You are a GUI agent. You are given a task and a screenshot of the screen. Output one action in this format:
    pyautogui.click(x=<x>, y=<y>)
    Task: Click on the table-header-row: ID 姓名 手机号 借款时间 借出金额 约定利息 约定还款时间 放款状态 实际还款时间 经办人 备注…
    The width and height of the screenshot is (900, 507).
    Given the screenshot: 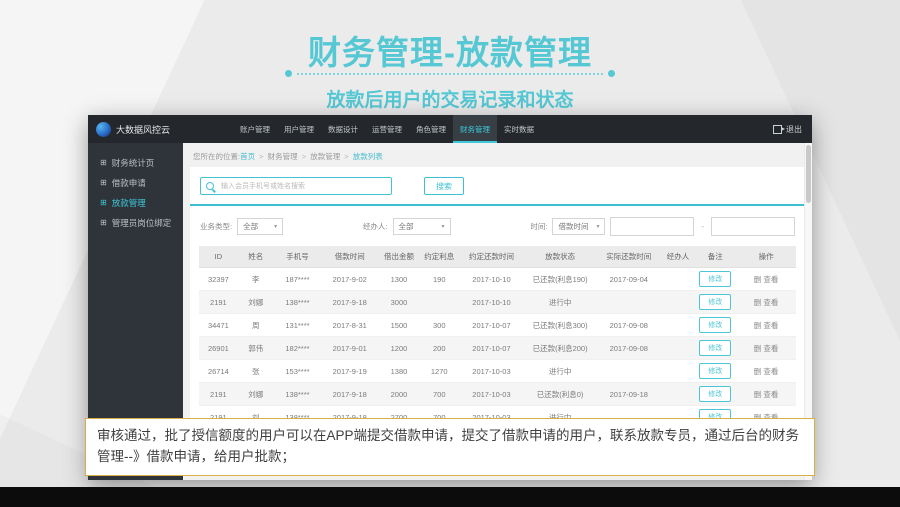 What is the action you would take?
    pyautogui.click(x=497, y=257)
    